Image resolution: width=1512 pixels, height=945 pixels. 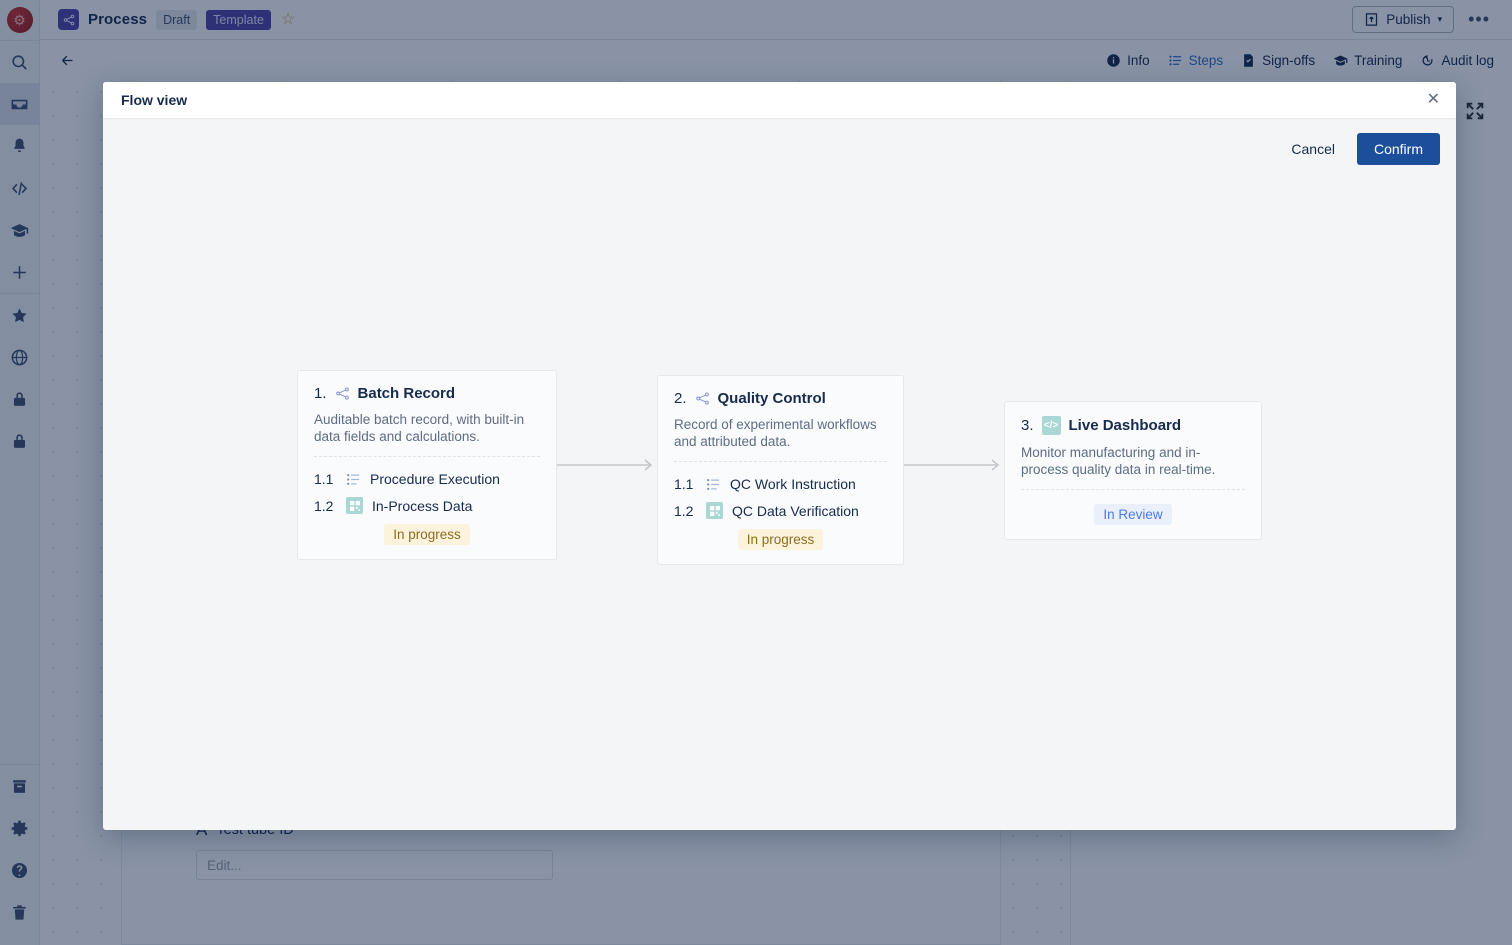 What do you see at coordinates (779, 100) in the screenshot?
I see `modal-header: Flow view ✕` at bounding box center [779, 100].